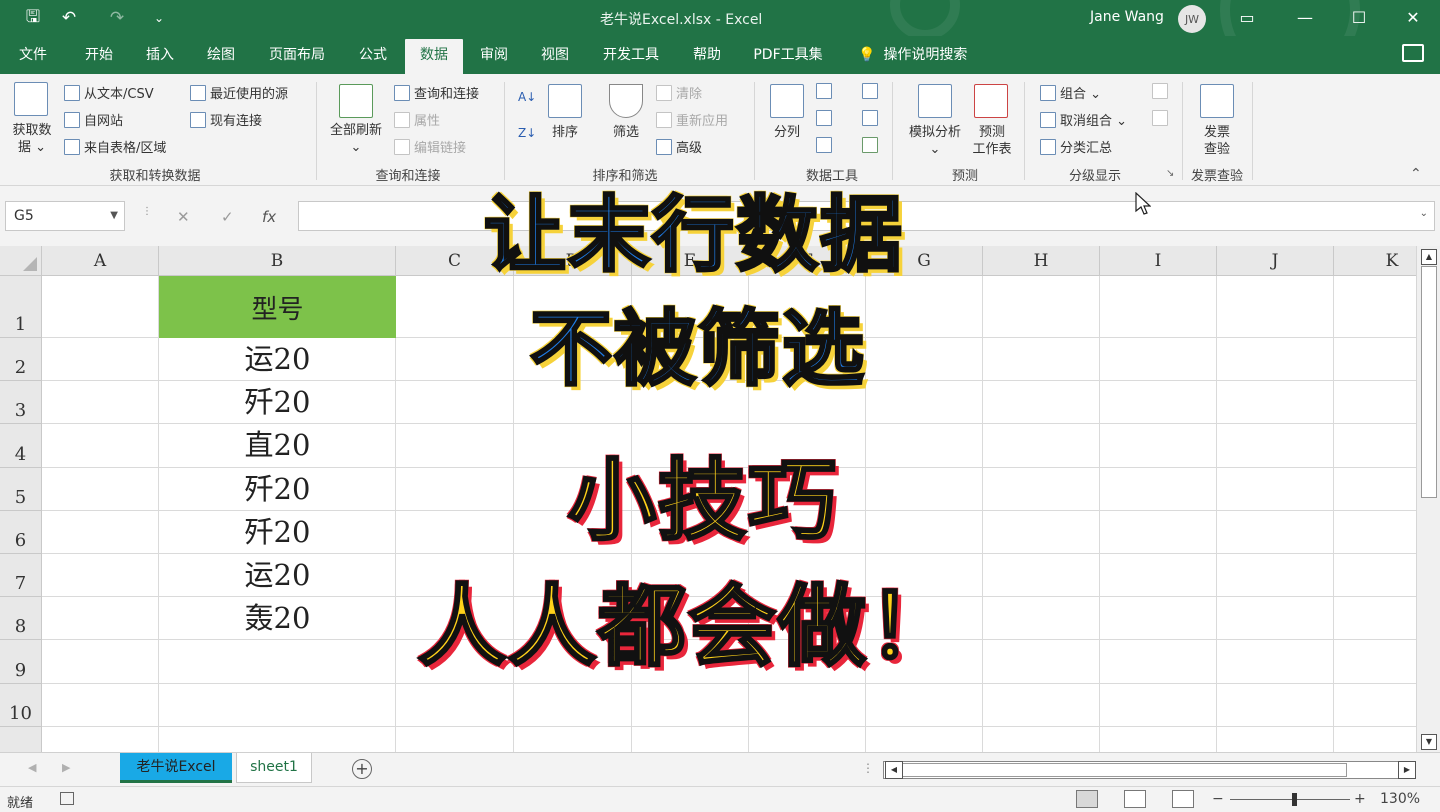 The image size is (1440, 812). What do you see at coordinates (679, 92) in the screenshot?
I see `clear-filter-button: 清除` at bounding box center [679, 92].